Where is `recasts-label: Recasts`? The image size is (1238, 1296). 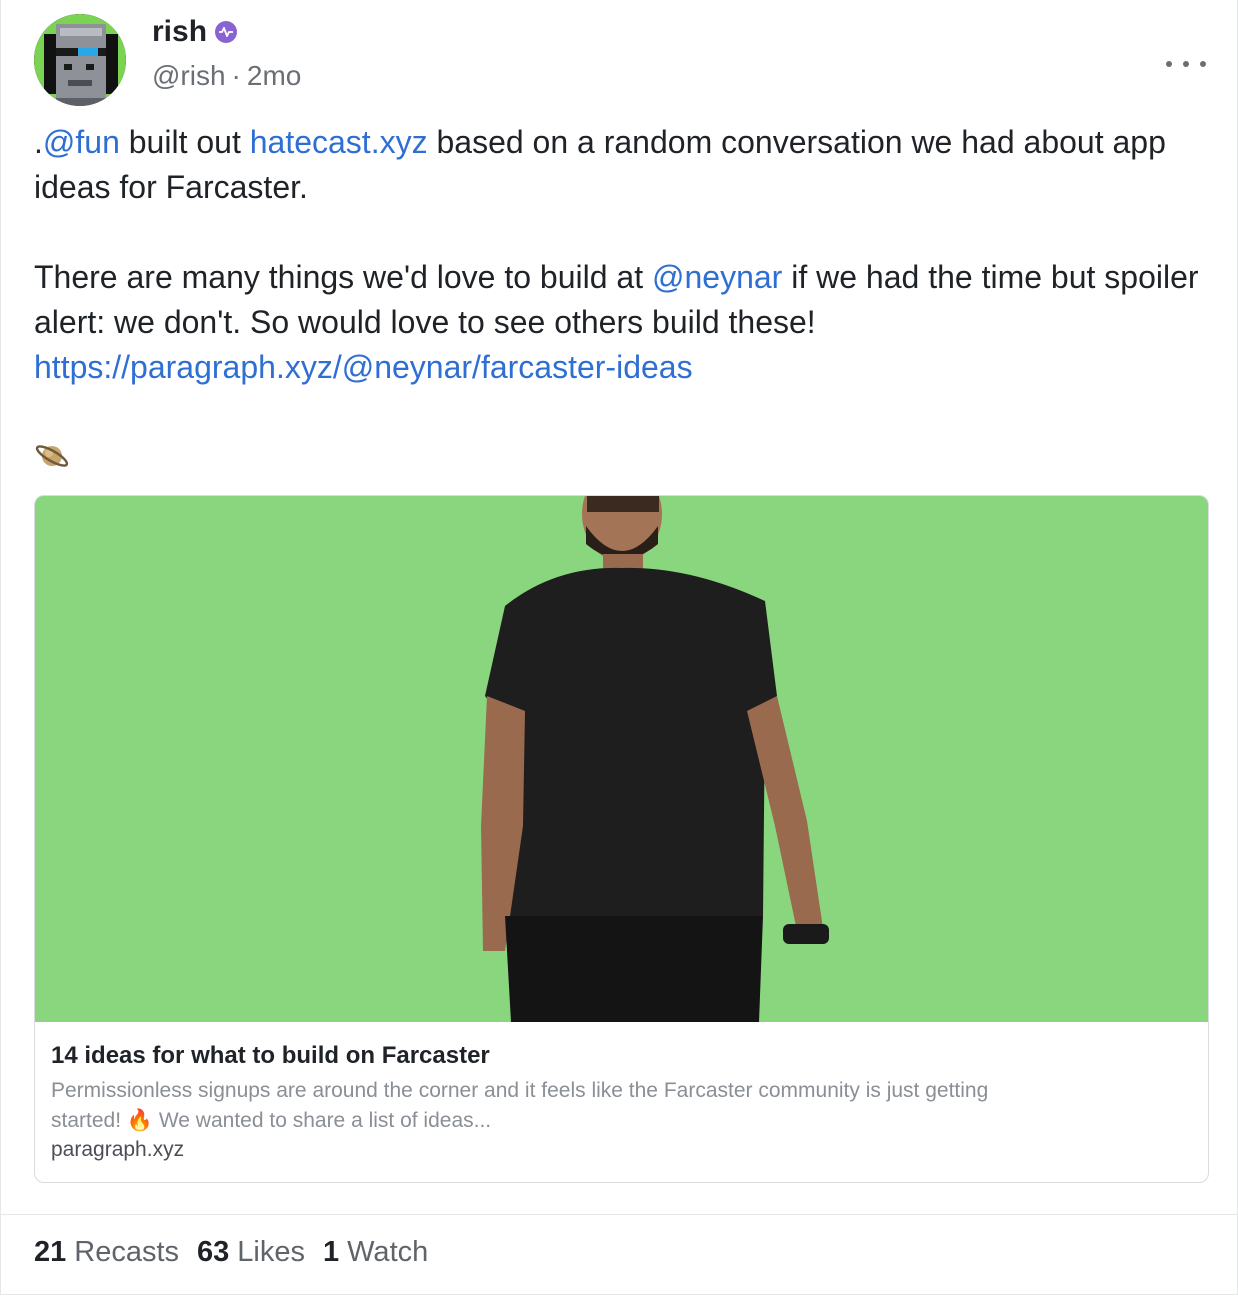
recasts-label: Recasts is located at coordinates (127, 1251).